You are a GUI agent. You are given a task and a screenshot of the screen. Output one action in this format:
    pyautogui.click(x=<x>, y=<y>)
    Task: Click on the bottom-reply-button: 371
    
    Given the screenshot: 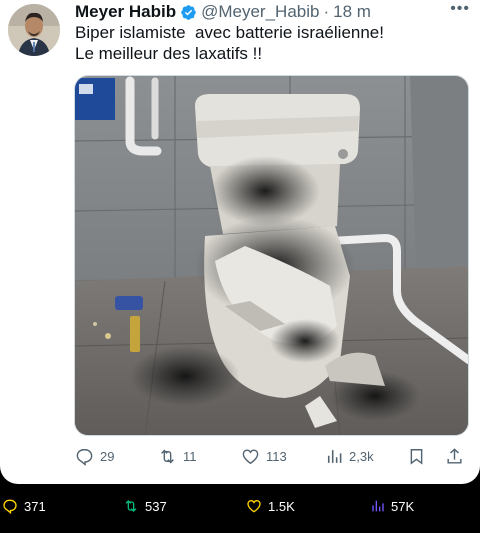 What is the action you would take?
    pyautogui.click(x=24, y=506)
    